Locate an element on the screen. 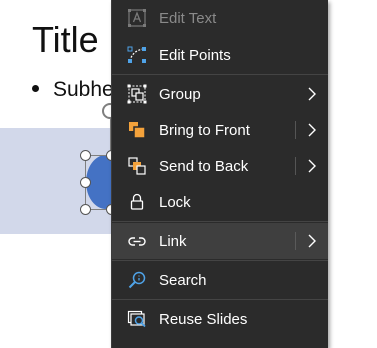  menu-item-lock: Lock is located at coordinates (220, 202).